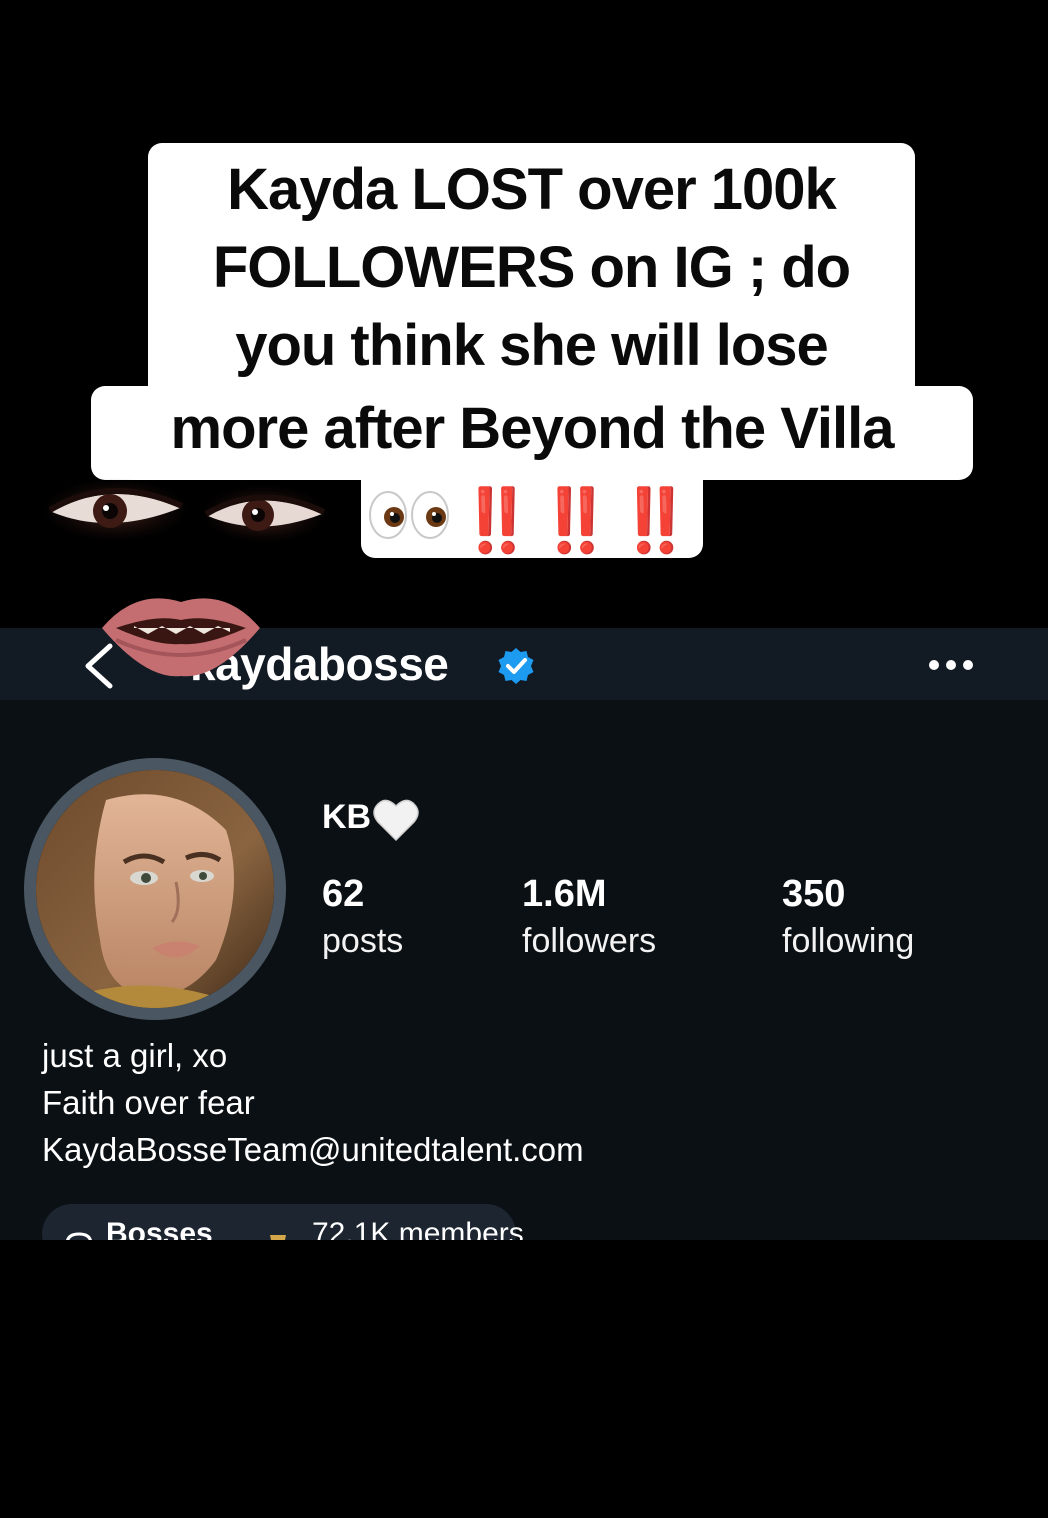 Image resolution: width=1048 pixels, height=1518 pixels. I want to click on bio-email-link: KaydaBosseTeam@unitedtalent.com, so click(313, 1149).